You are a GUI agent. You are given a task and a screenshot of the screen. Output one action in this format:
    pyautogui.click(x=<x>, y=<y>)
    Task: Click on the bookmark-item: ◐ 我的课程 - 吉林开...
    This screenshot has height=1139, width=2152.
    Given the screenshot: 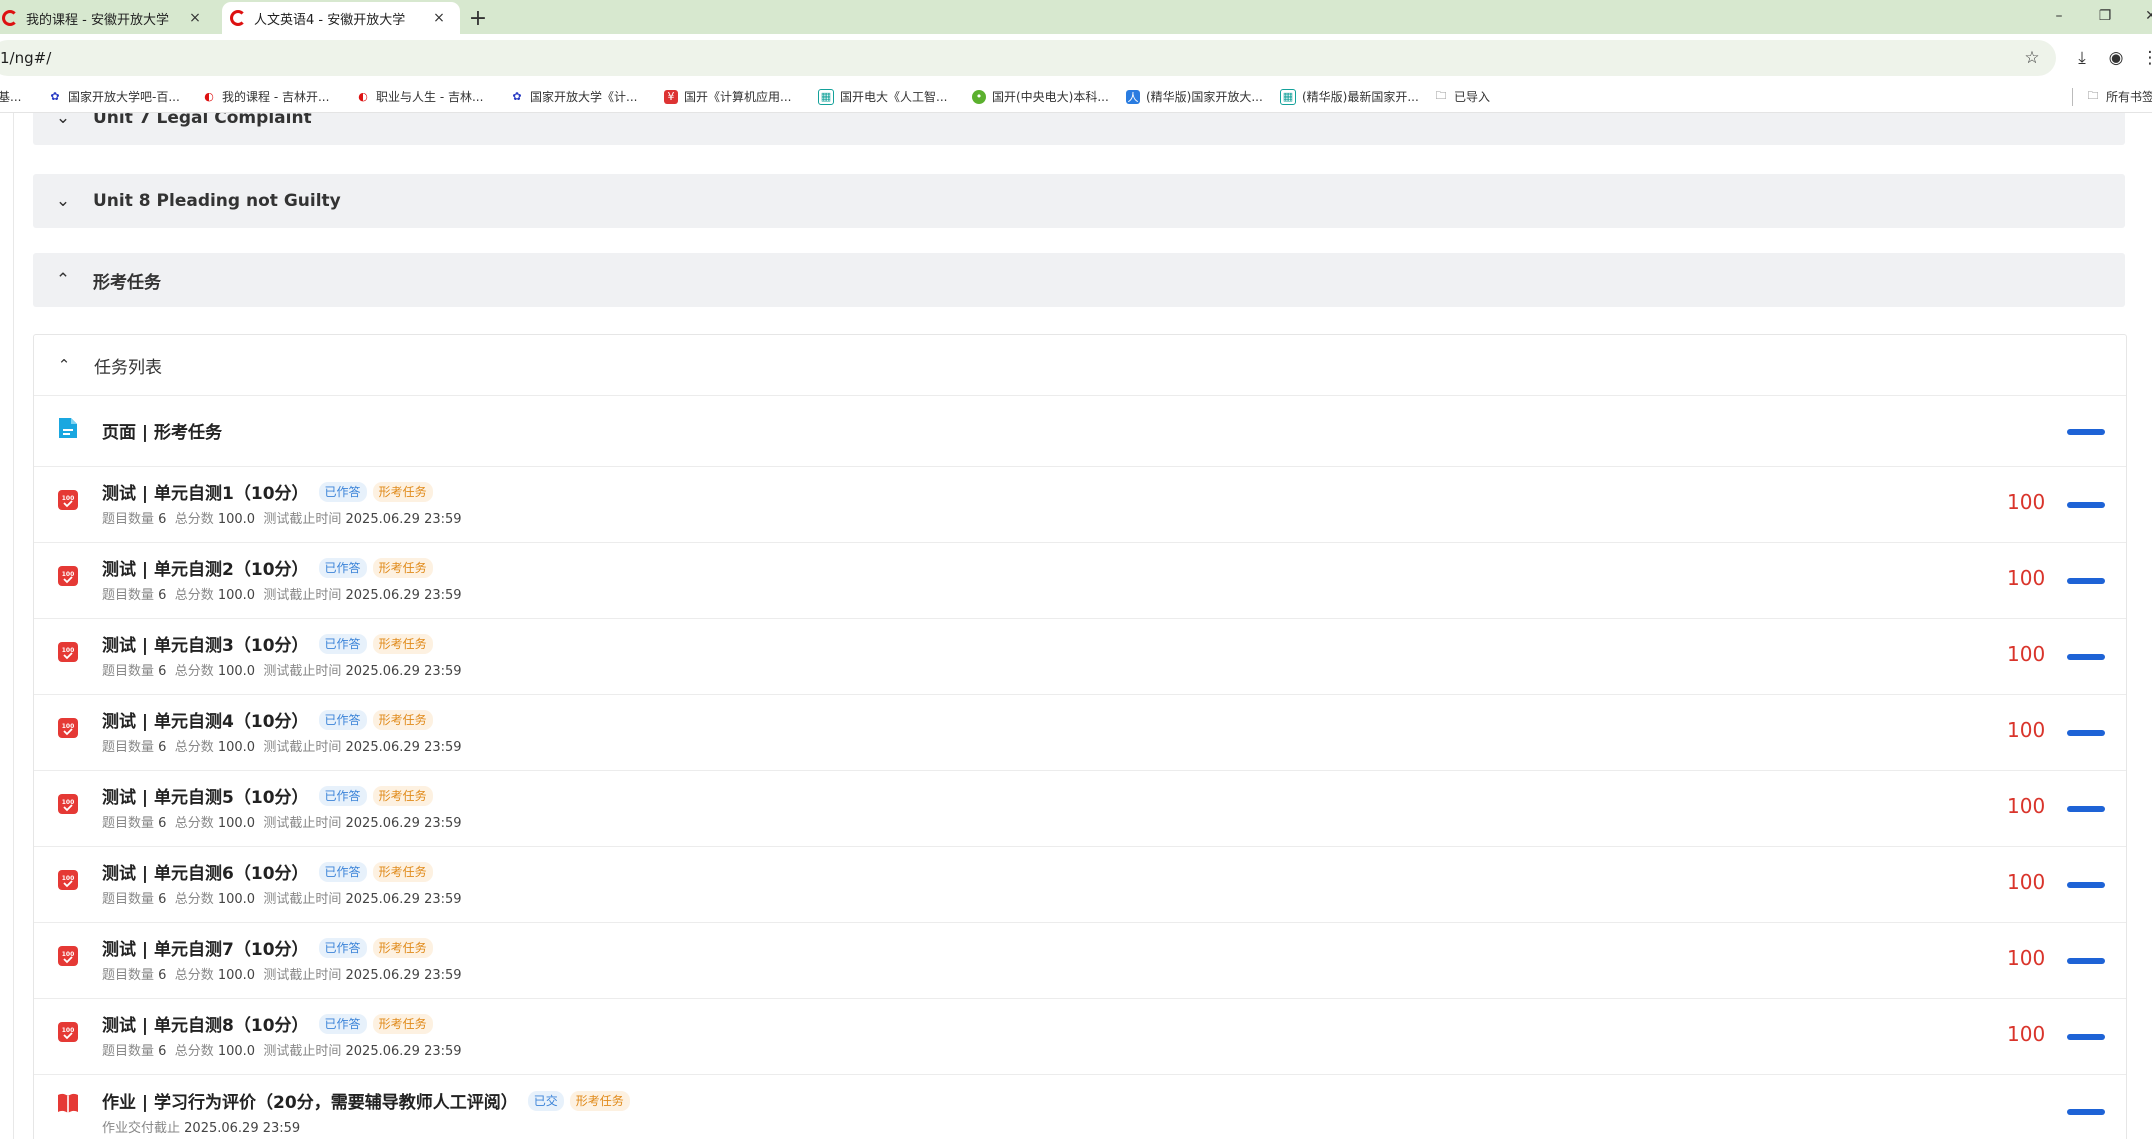 What is the action you would take?
    pyautogui.click(x=265, y=96)
    